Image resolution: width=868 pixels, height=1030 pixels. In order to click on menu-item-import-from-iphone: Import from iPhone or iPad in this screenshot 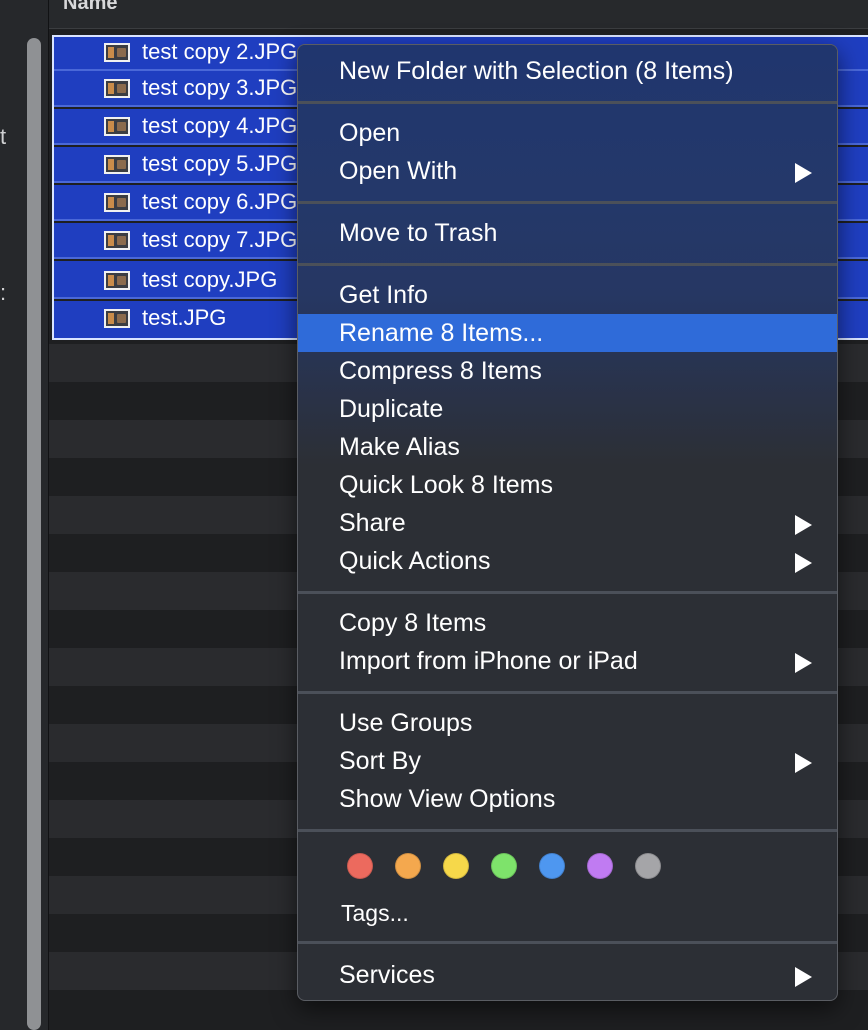, I will do `click(567, 661)`.